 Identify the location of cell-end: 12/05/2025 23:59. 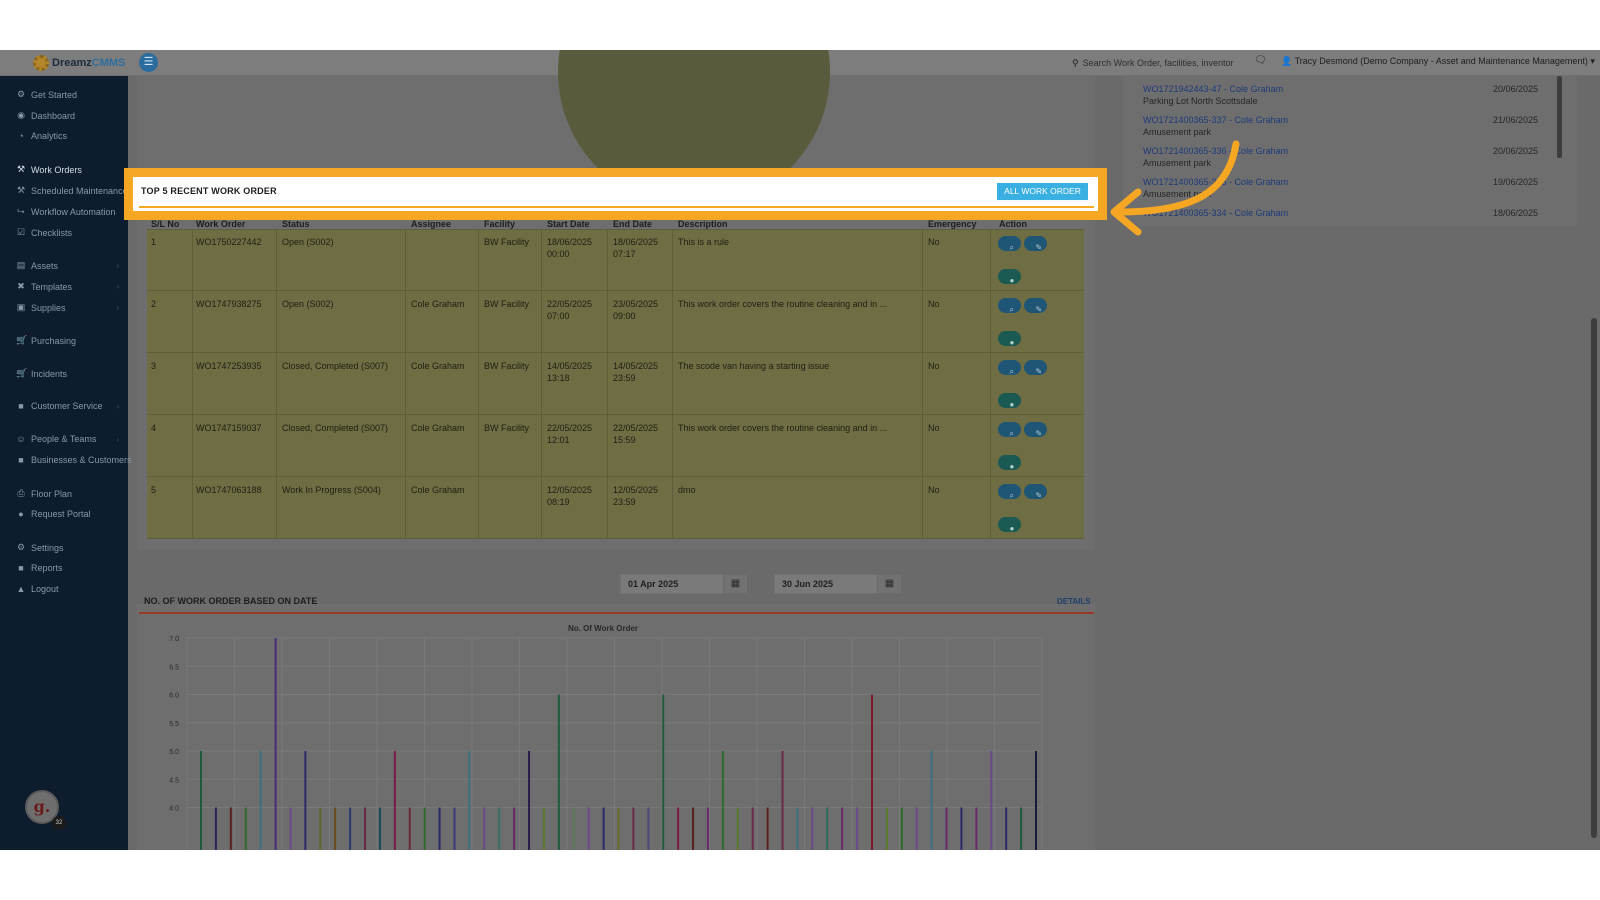
(636, 496).